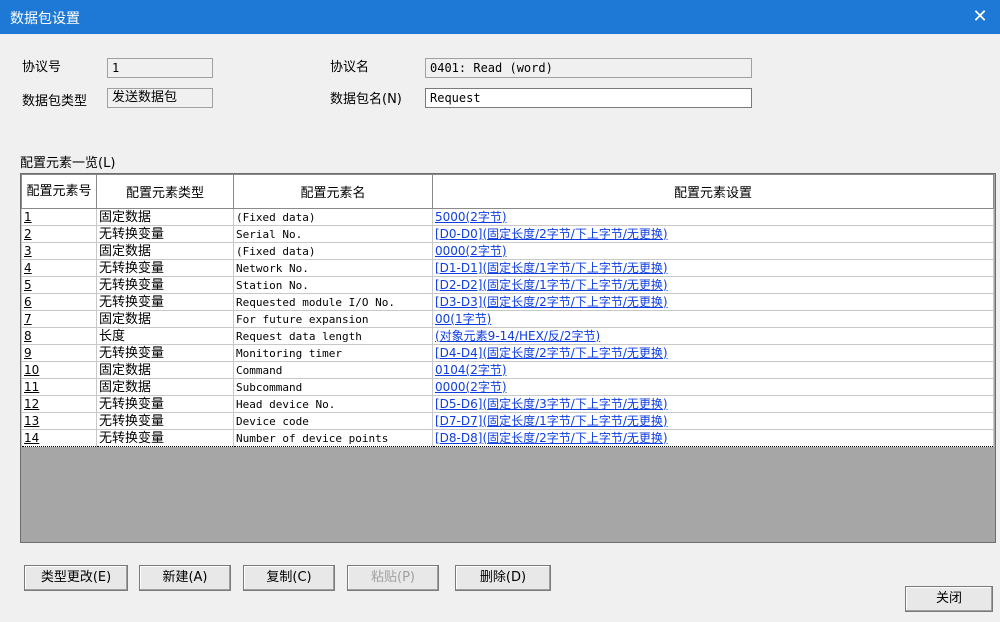 Image resolution: width=1000 pixels, height=622 pixels. Describe the element at coordinates (713, 404) in the screenshot. I see `row-setting-link: [D5-D6](固定长度/3字节/下上字节/无更换)` at that location.